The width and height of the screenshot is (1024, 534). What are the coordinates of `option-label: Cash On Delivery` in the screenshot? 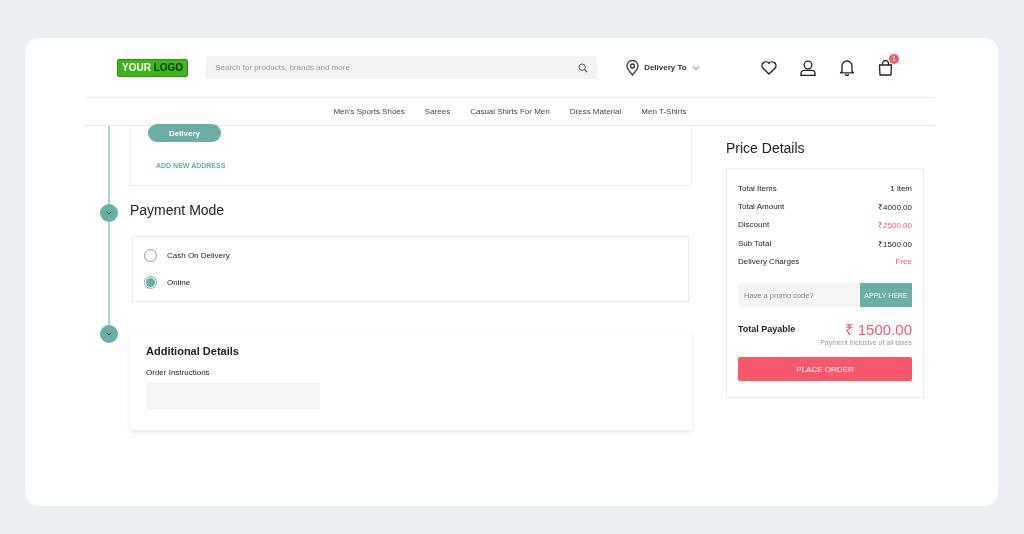 It's located at (198, 255).